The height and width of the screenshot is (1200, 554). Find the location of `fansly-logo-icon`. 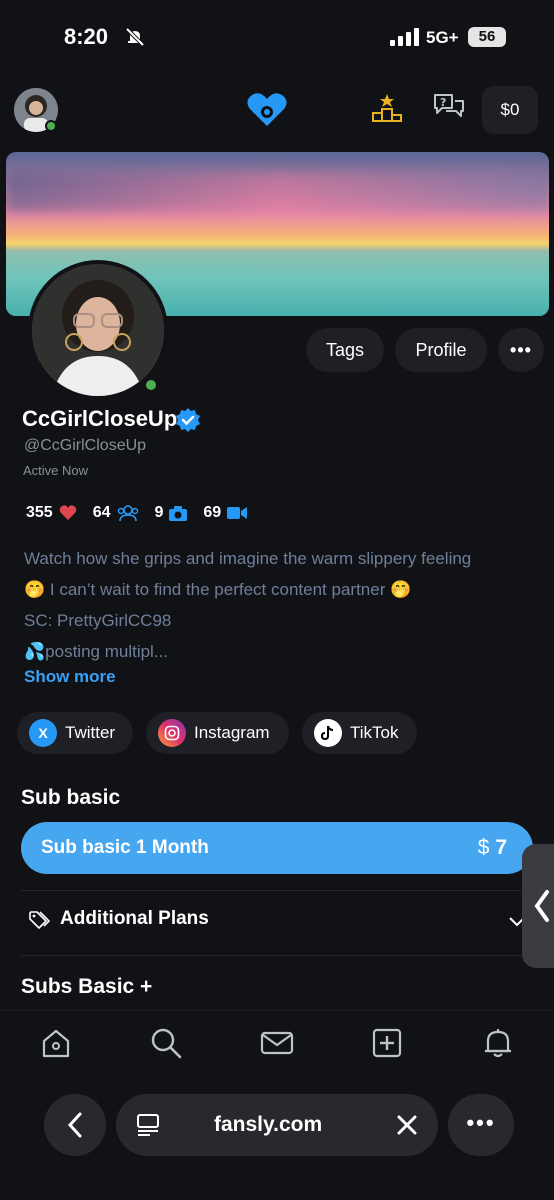

fansly-logo-icon is located at coordinates (267, 110).